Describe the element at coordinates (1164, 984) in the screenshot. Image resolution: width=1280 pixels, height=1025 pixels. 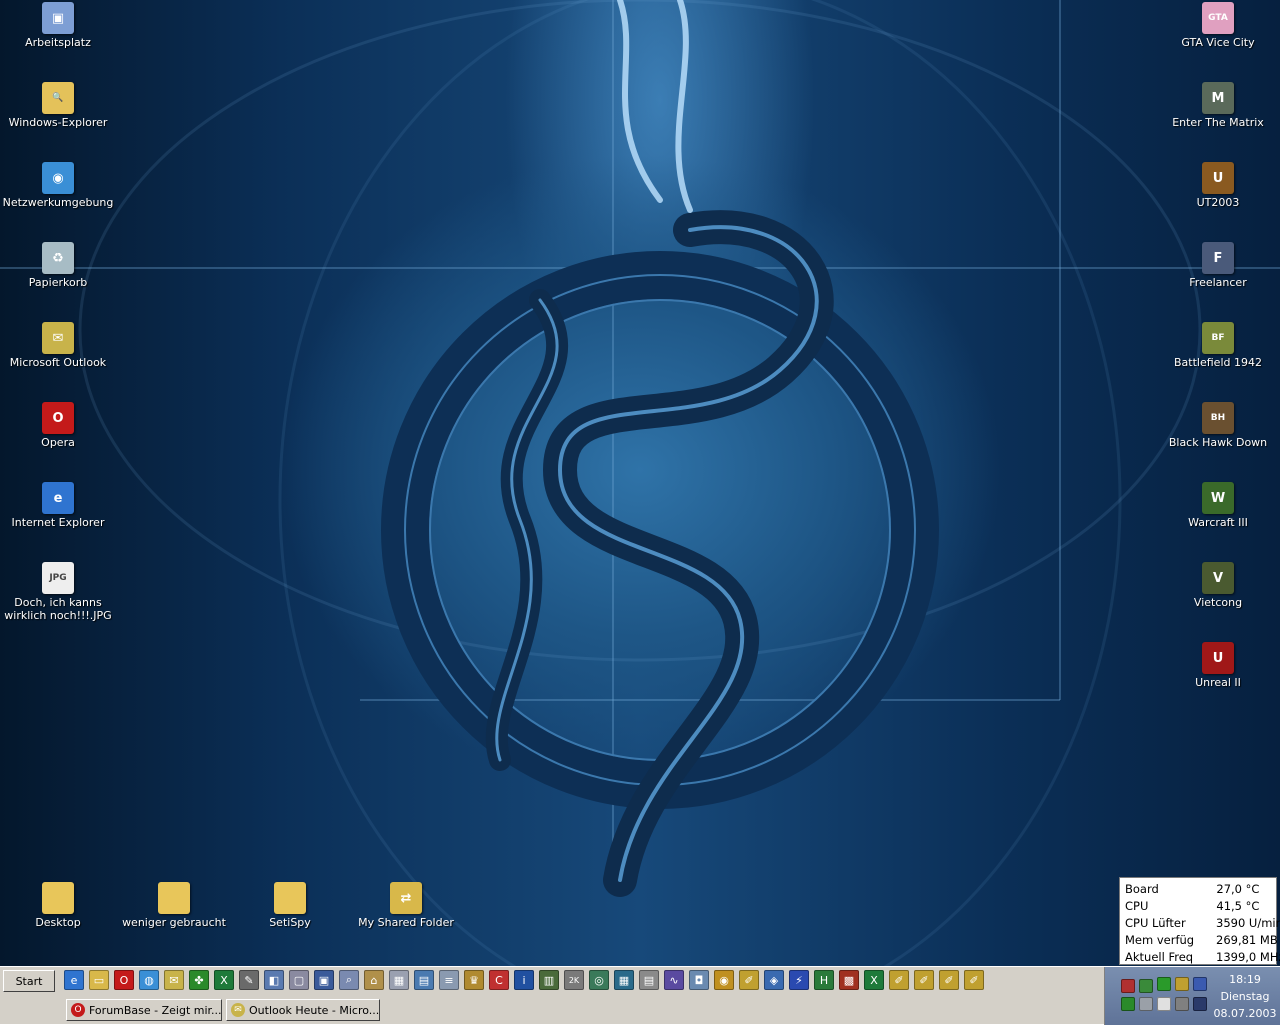
I see `green-tray-icon` at that location.